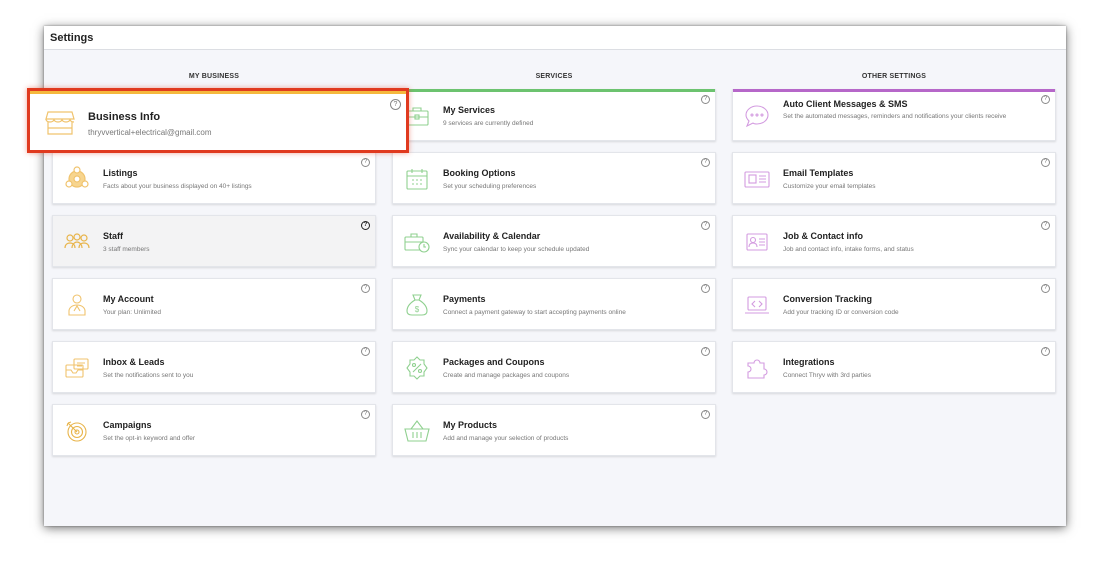 The height and width of the screenshot is (566, 1096). What do you see at coordinates (417, 368) in the screenshot?
I see `coupon-icon` at bounding box center [417, 368].